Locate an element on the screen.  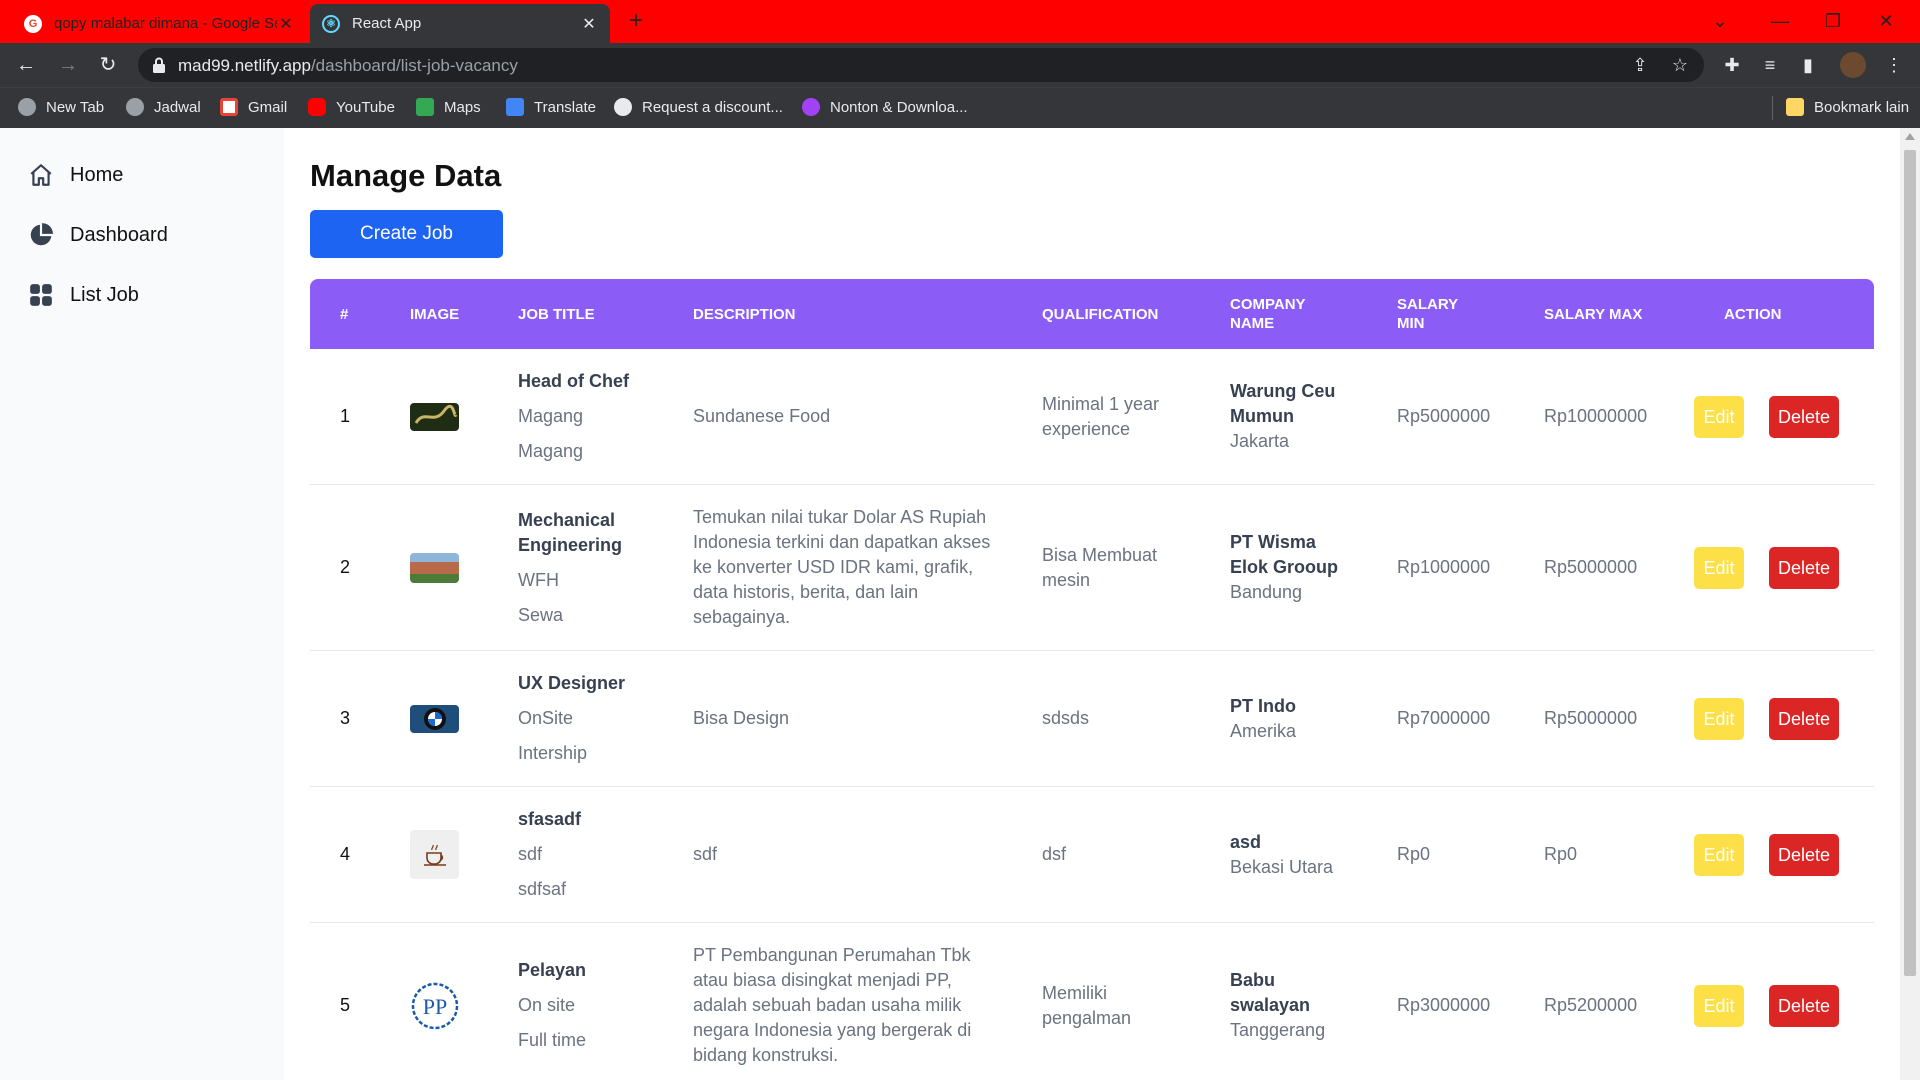
job-description: Sundanese Food is located at coordinates (762, 416).